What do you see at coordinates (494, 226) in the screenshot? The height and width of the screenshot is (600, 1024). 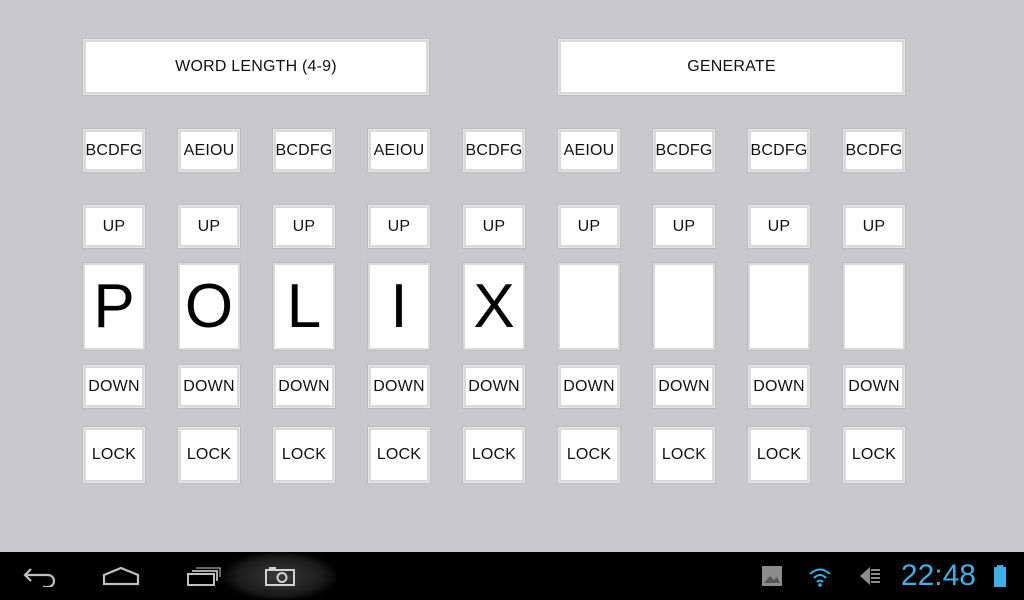 I see `up-button-5: UP` at bounding box center [494, 226].